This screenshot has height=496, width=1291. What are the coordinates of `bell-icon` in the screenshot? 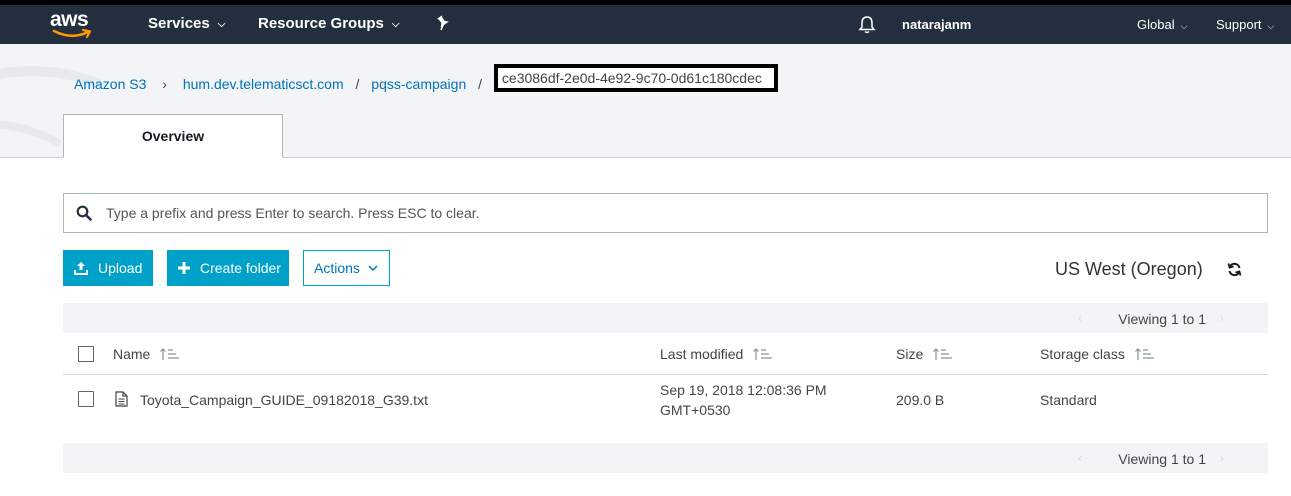 It's located at (867, 24).